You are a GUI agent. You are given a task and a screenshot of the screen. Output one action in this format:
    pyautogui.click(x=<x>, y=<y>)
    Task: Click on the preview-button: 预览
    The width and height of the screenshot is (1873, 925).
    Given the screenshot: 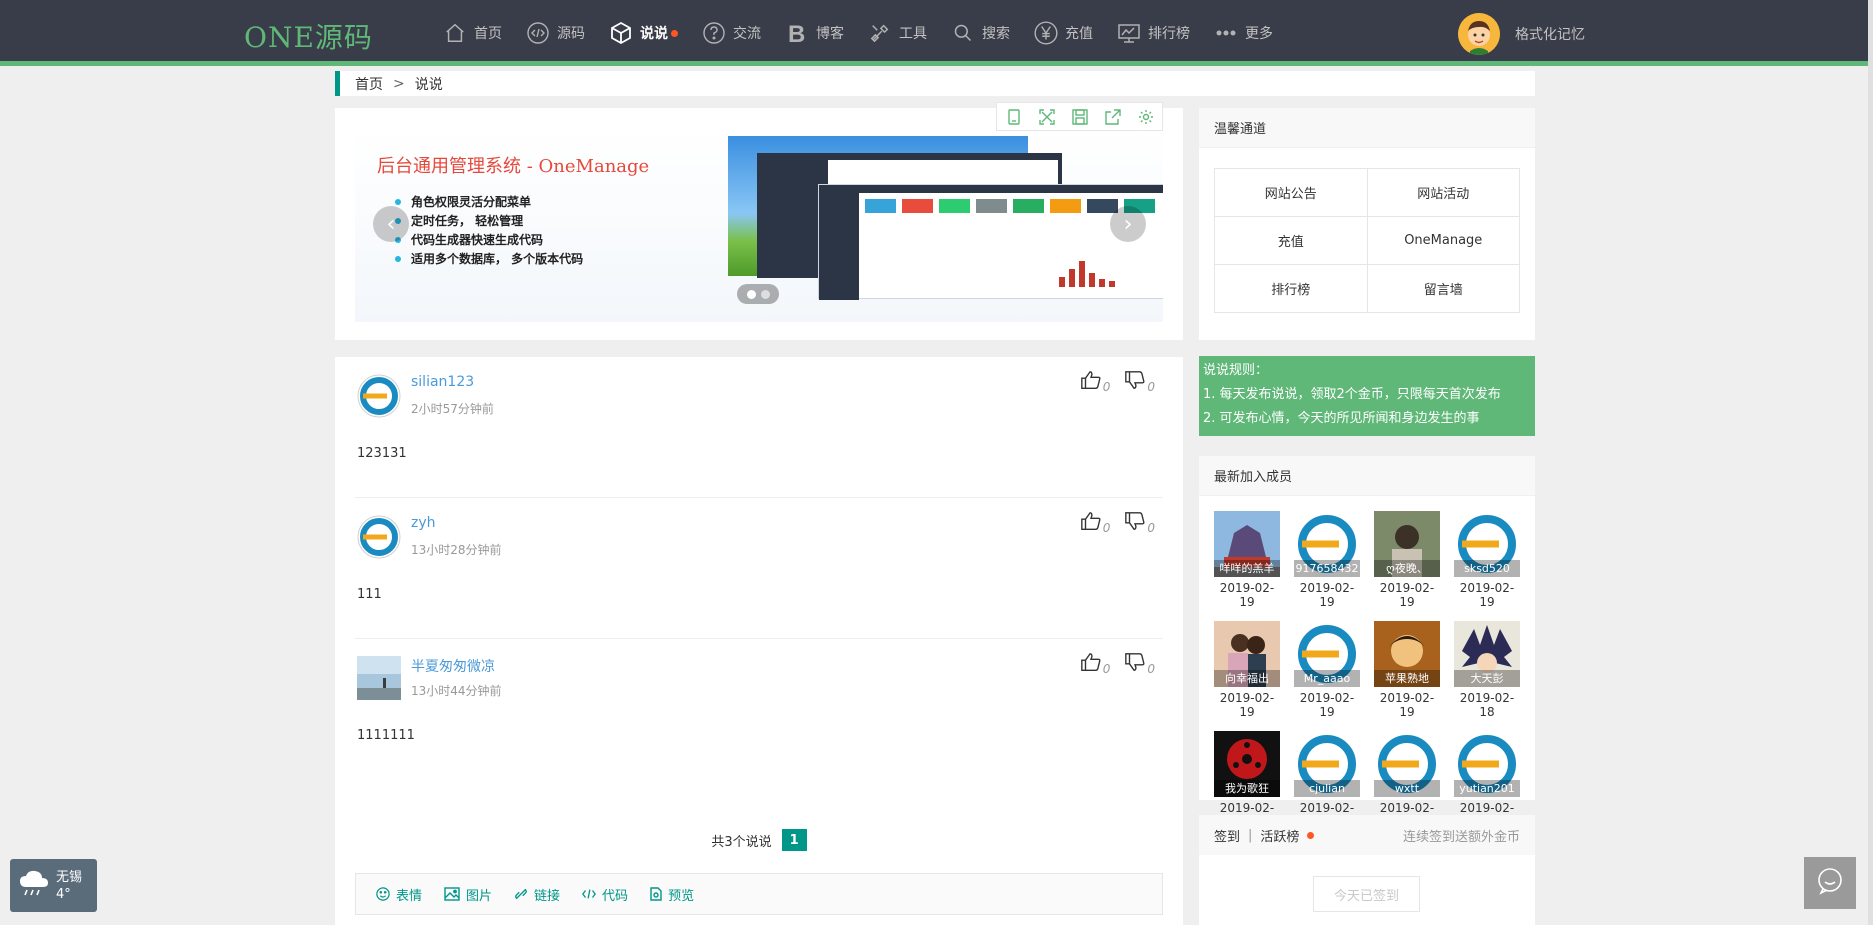 What is the action you would take?
    pyautogui.click(x=672, y=894)
    